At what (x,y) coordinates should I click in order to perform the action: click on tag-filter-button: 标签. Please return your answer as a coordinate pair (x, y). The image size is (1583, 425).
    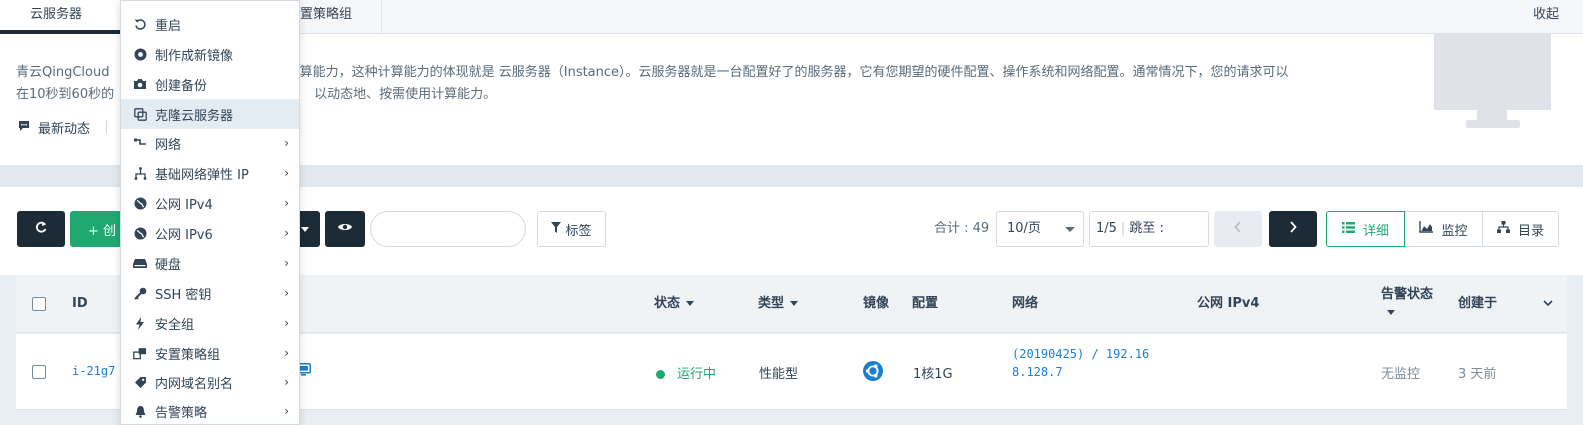
    Looking at the image, I should click on (571, 229).